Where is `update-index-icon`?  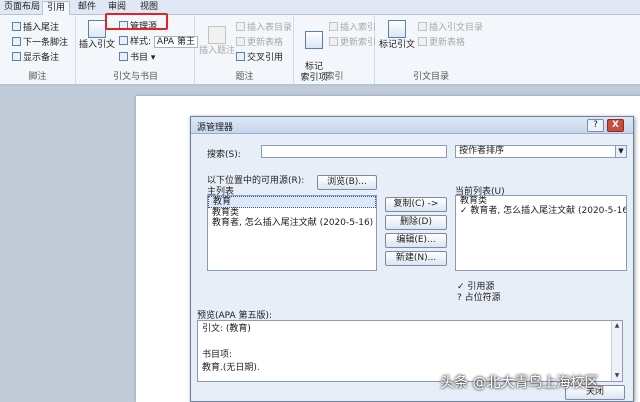
update-index-icon is located at coordinates (333, 41).